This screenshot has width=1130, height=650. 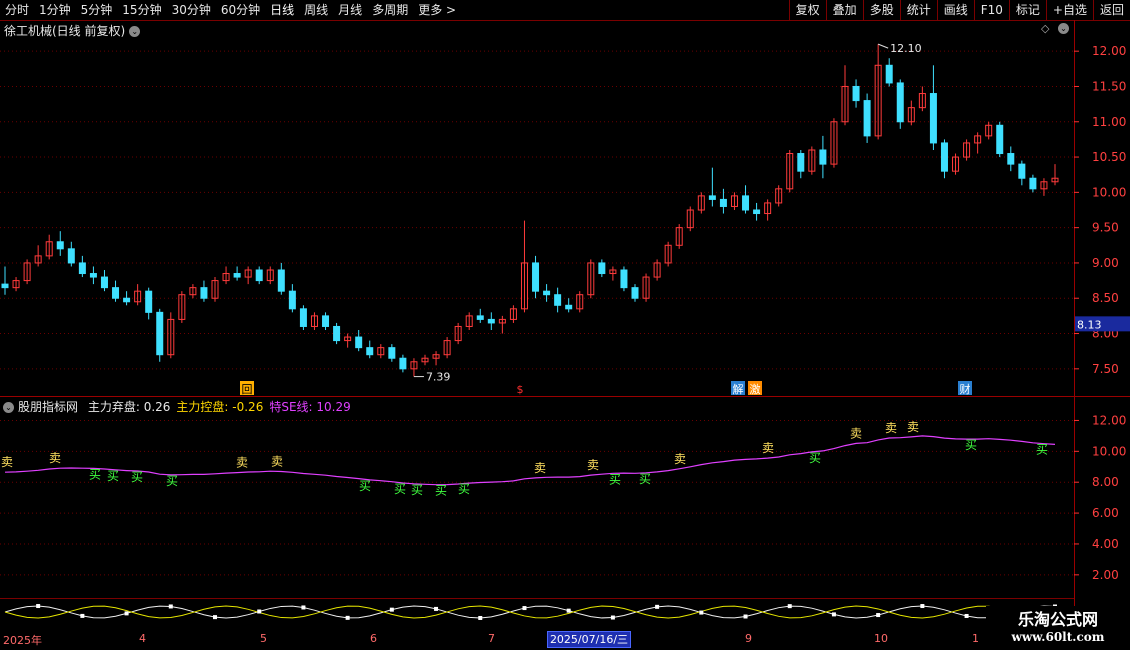 What do you see at coordinates (530, 460) in the screenshot?
I see `se-line` at bounding box center [530, 460].